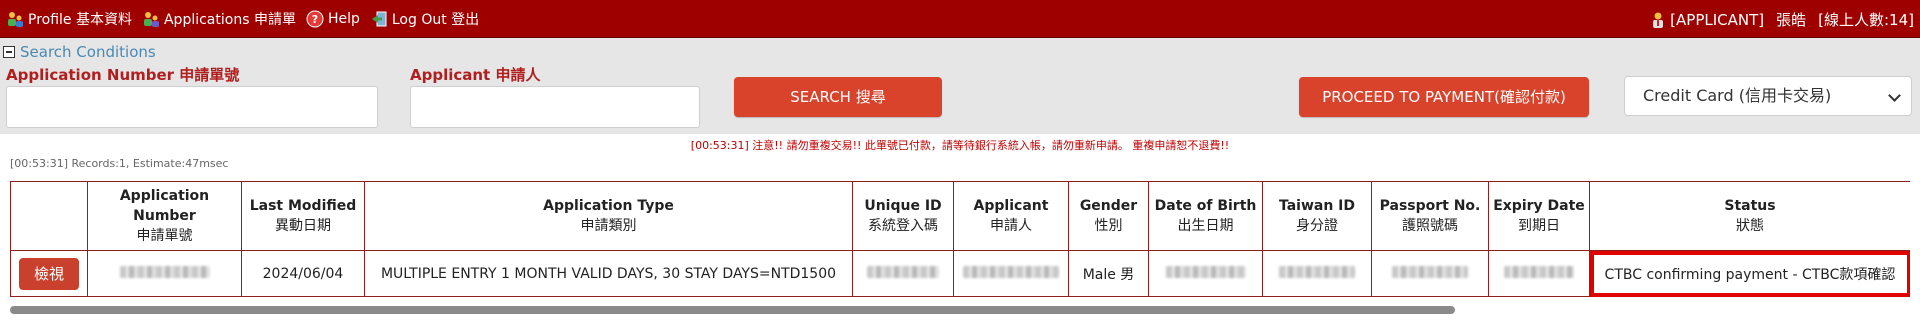  I want to click on header-taiwan-id: Taiwan ID 身分證, so click(1317, 216).